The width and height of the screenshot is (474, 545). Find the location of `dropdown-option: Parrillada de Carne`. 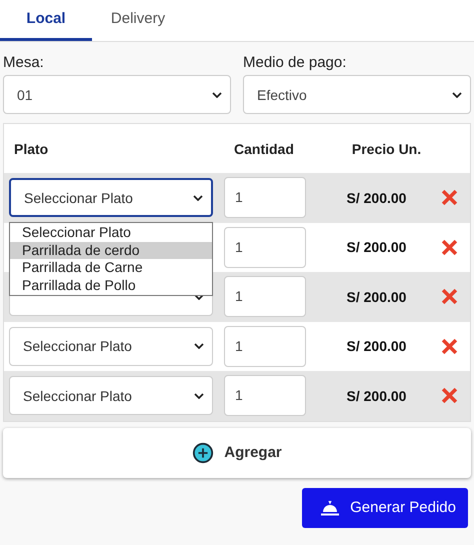

dropdown-option: Parrillada de Carne is located at coordinates (111, 268).